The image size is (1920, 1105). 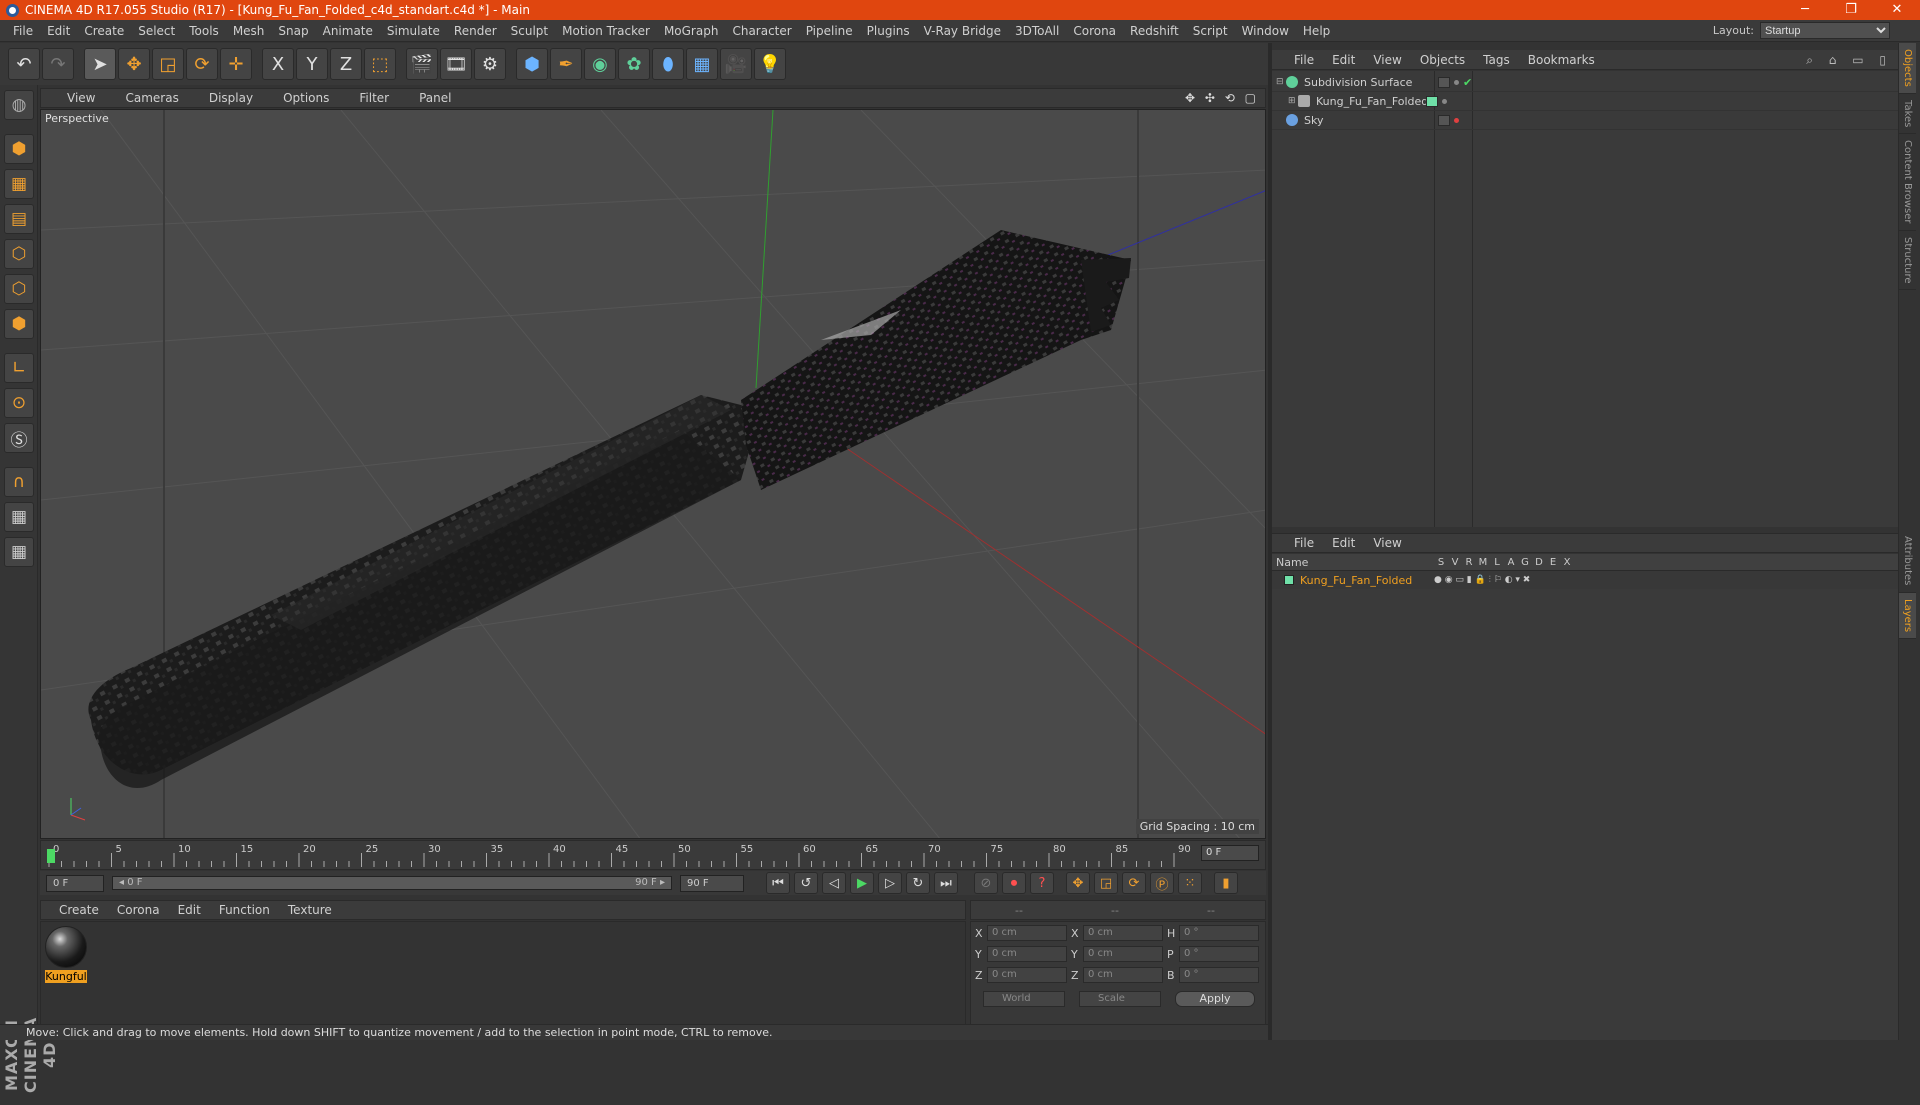 What do you see at coordinates (736, 64) in the screenshot?
I see `camera-icon: 🎥` at bounding box center [736, 64].